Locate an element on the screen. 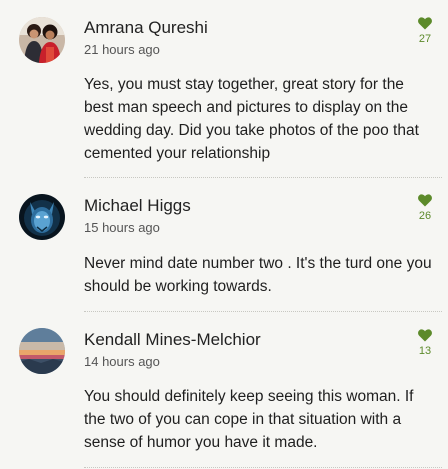 The width and height of the screenshot is (448, 469). couple-photo-avatar-icon is located at coordinates (42, 40).